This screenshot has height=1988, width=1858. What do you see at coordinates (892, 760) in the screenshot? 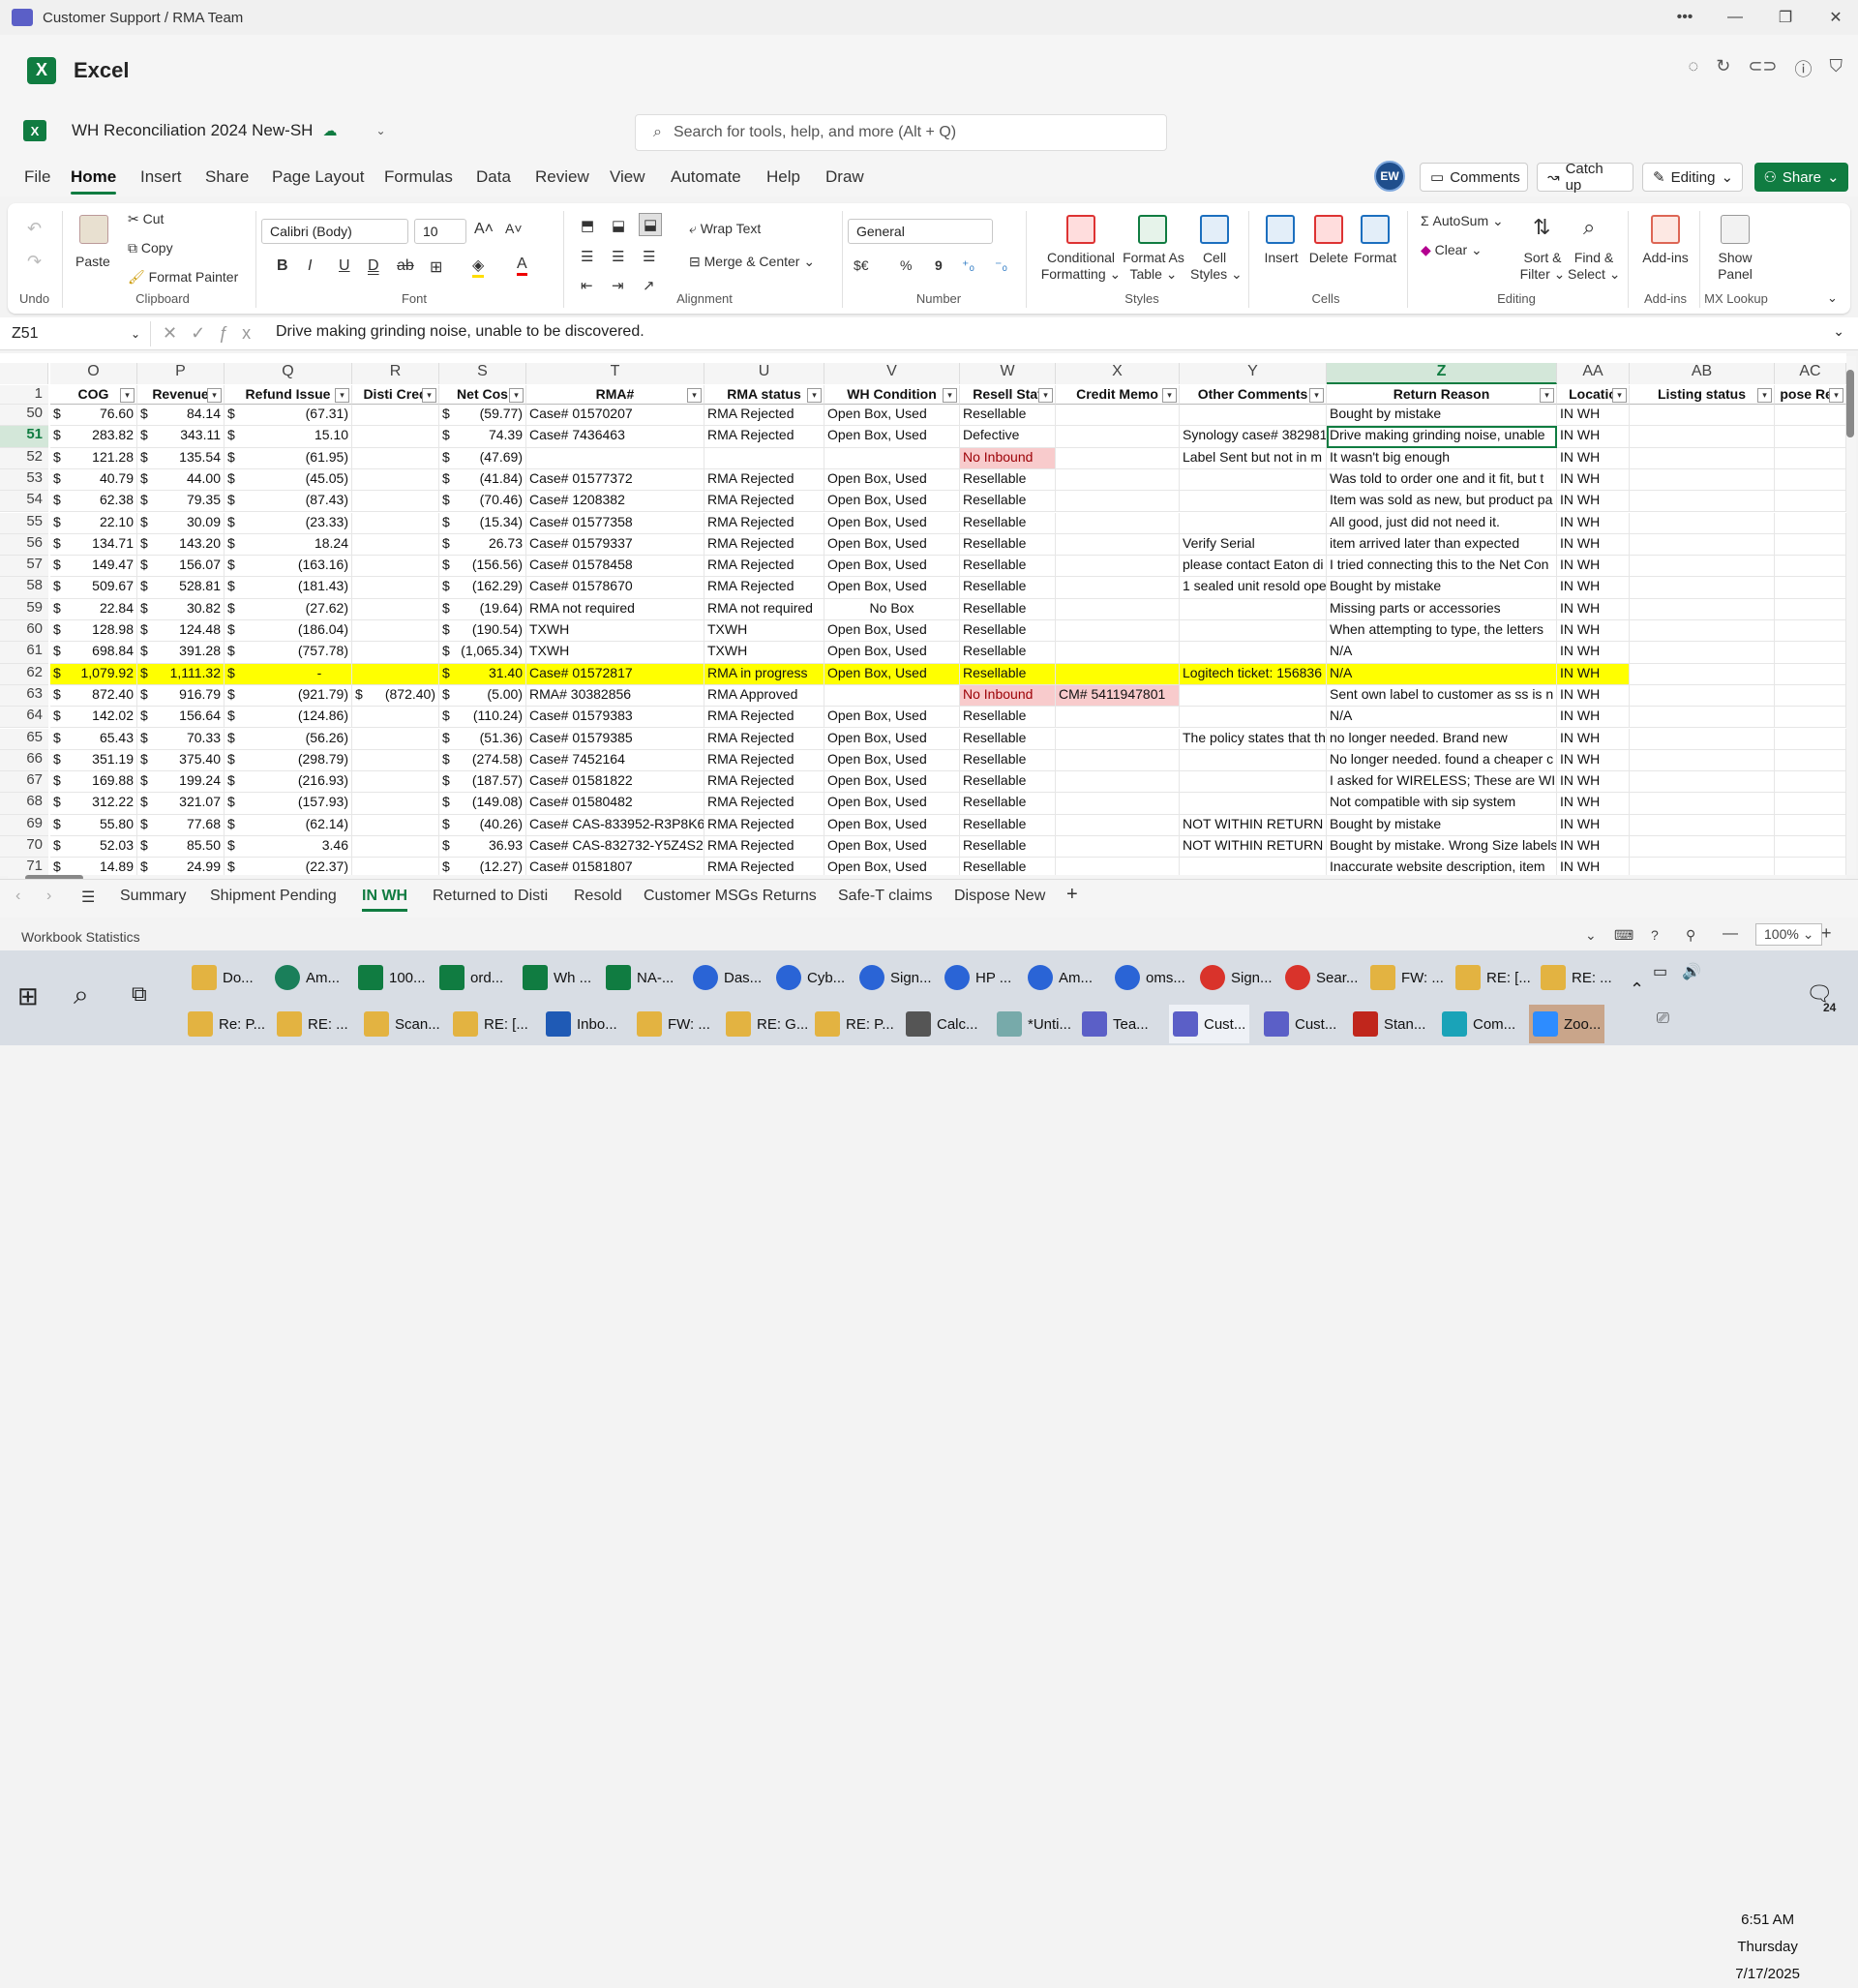
I see `cell-v-66: Open Box, Used` at bounding box center [892, 760].